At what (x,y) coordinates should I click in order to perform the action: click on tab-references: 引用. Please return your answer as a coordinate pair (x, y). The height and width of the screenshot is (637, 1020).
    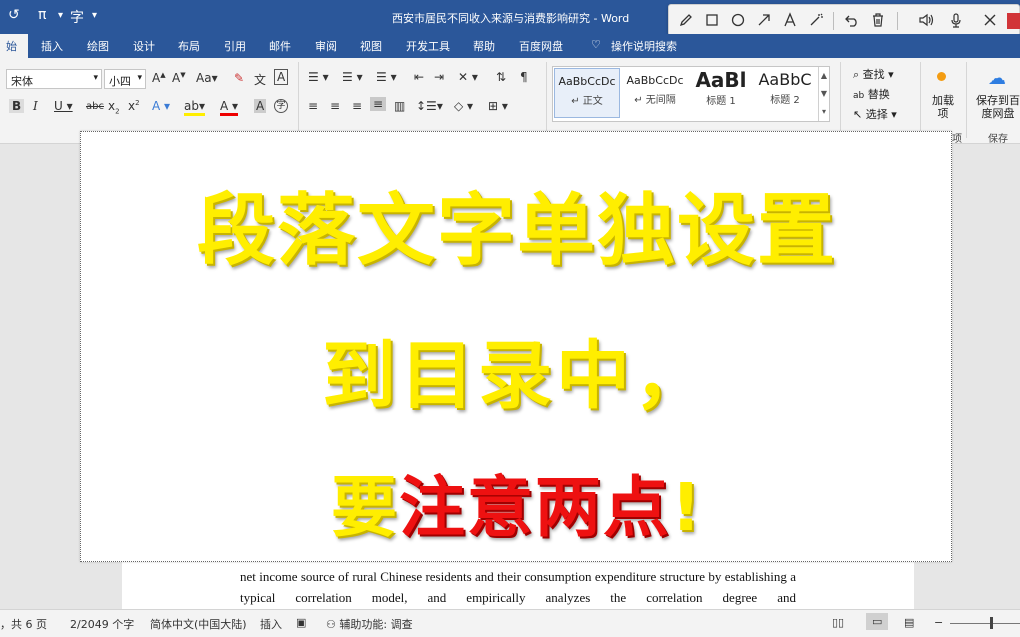
    Looking at the image, I should click on (235, 46).